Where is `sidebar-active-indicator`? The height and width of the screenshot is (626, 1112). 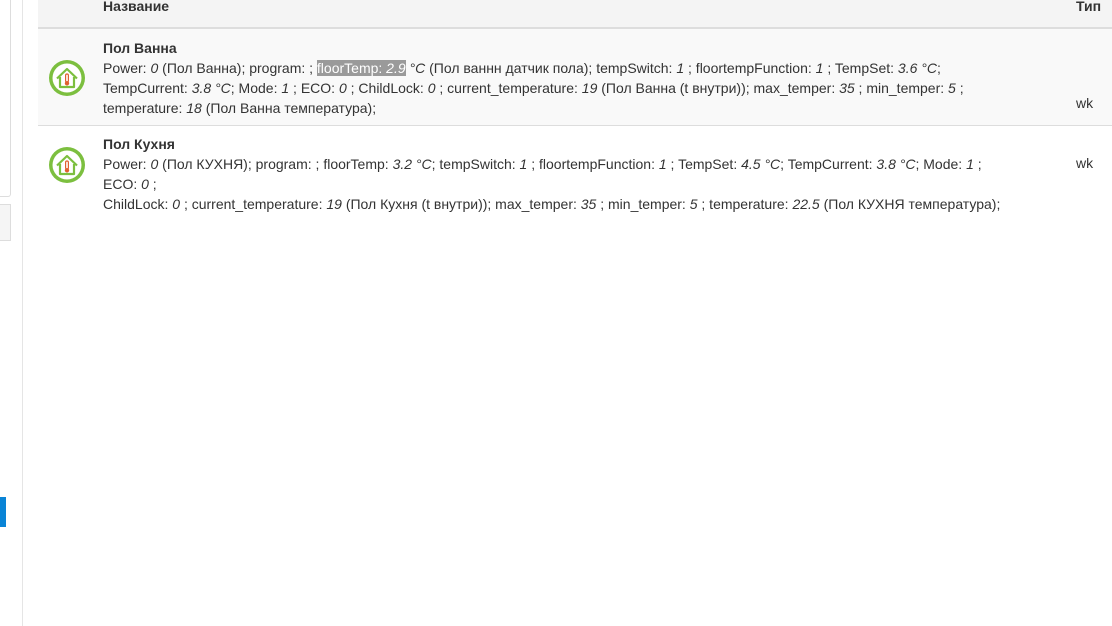
sidebar-active-indicator is located at coordinates (3, 512).